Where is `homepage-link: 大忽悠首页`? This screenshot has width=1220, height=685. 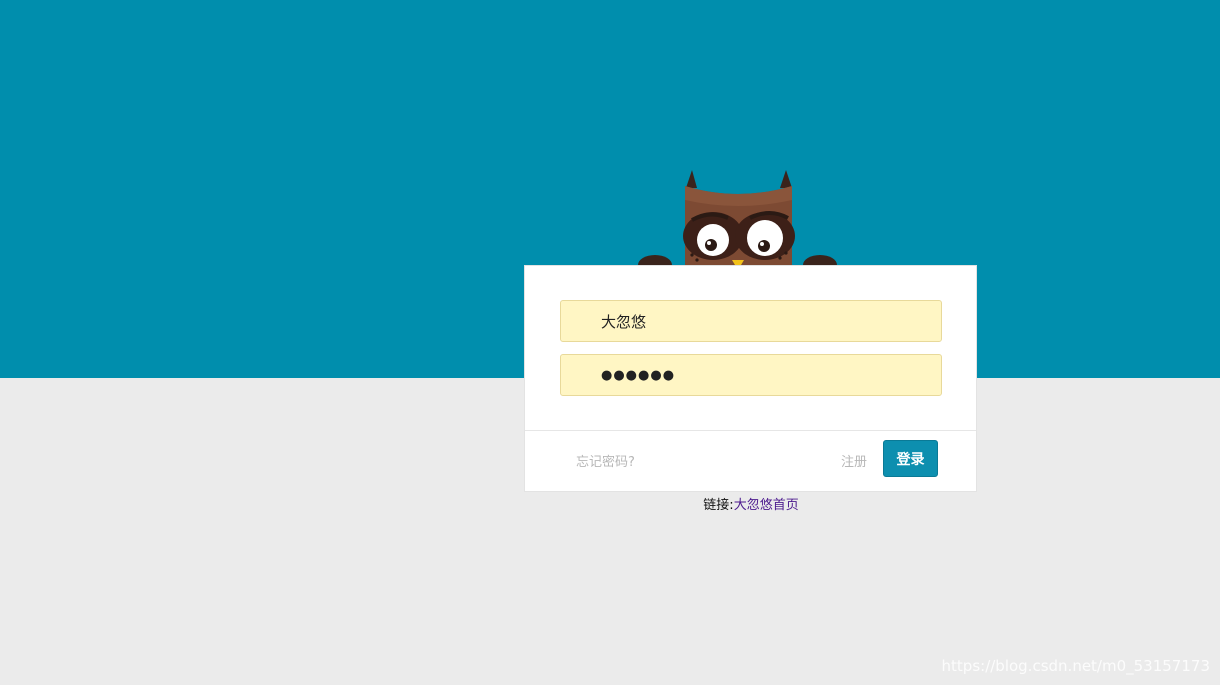
homepage-link: 大忽悠首页 is located at coordinates (766, 505).